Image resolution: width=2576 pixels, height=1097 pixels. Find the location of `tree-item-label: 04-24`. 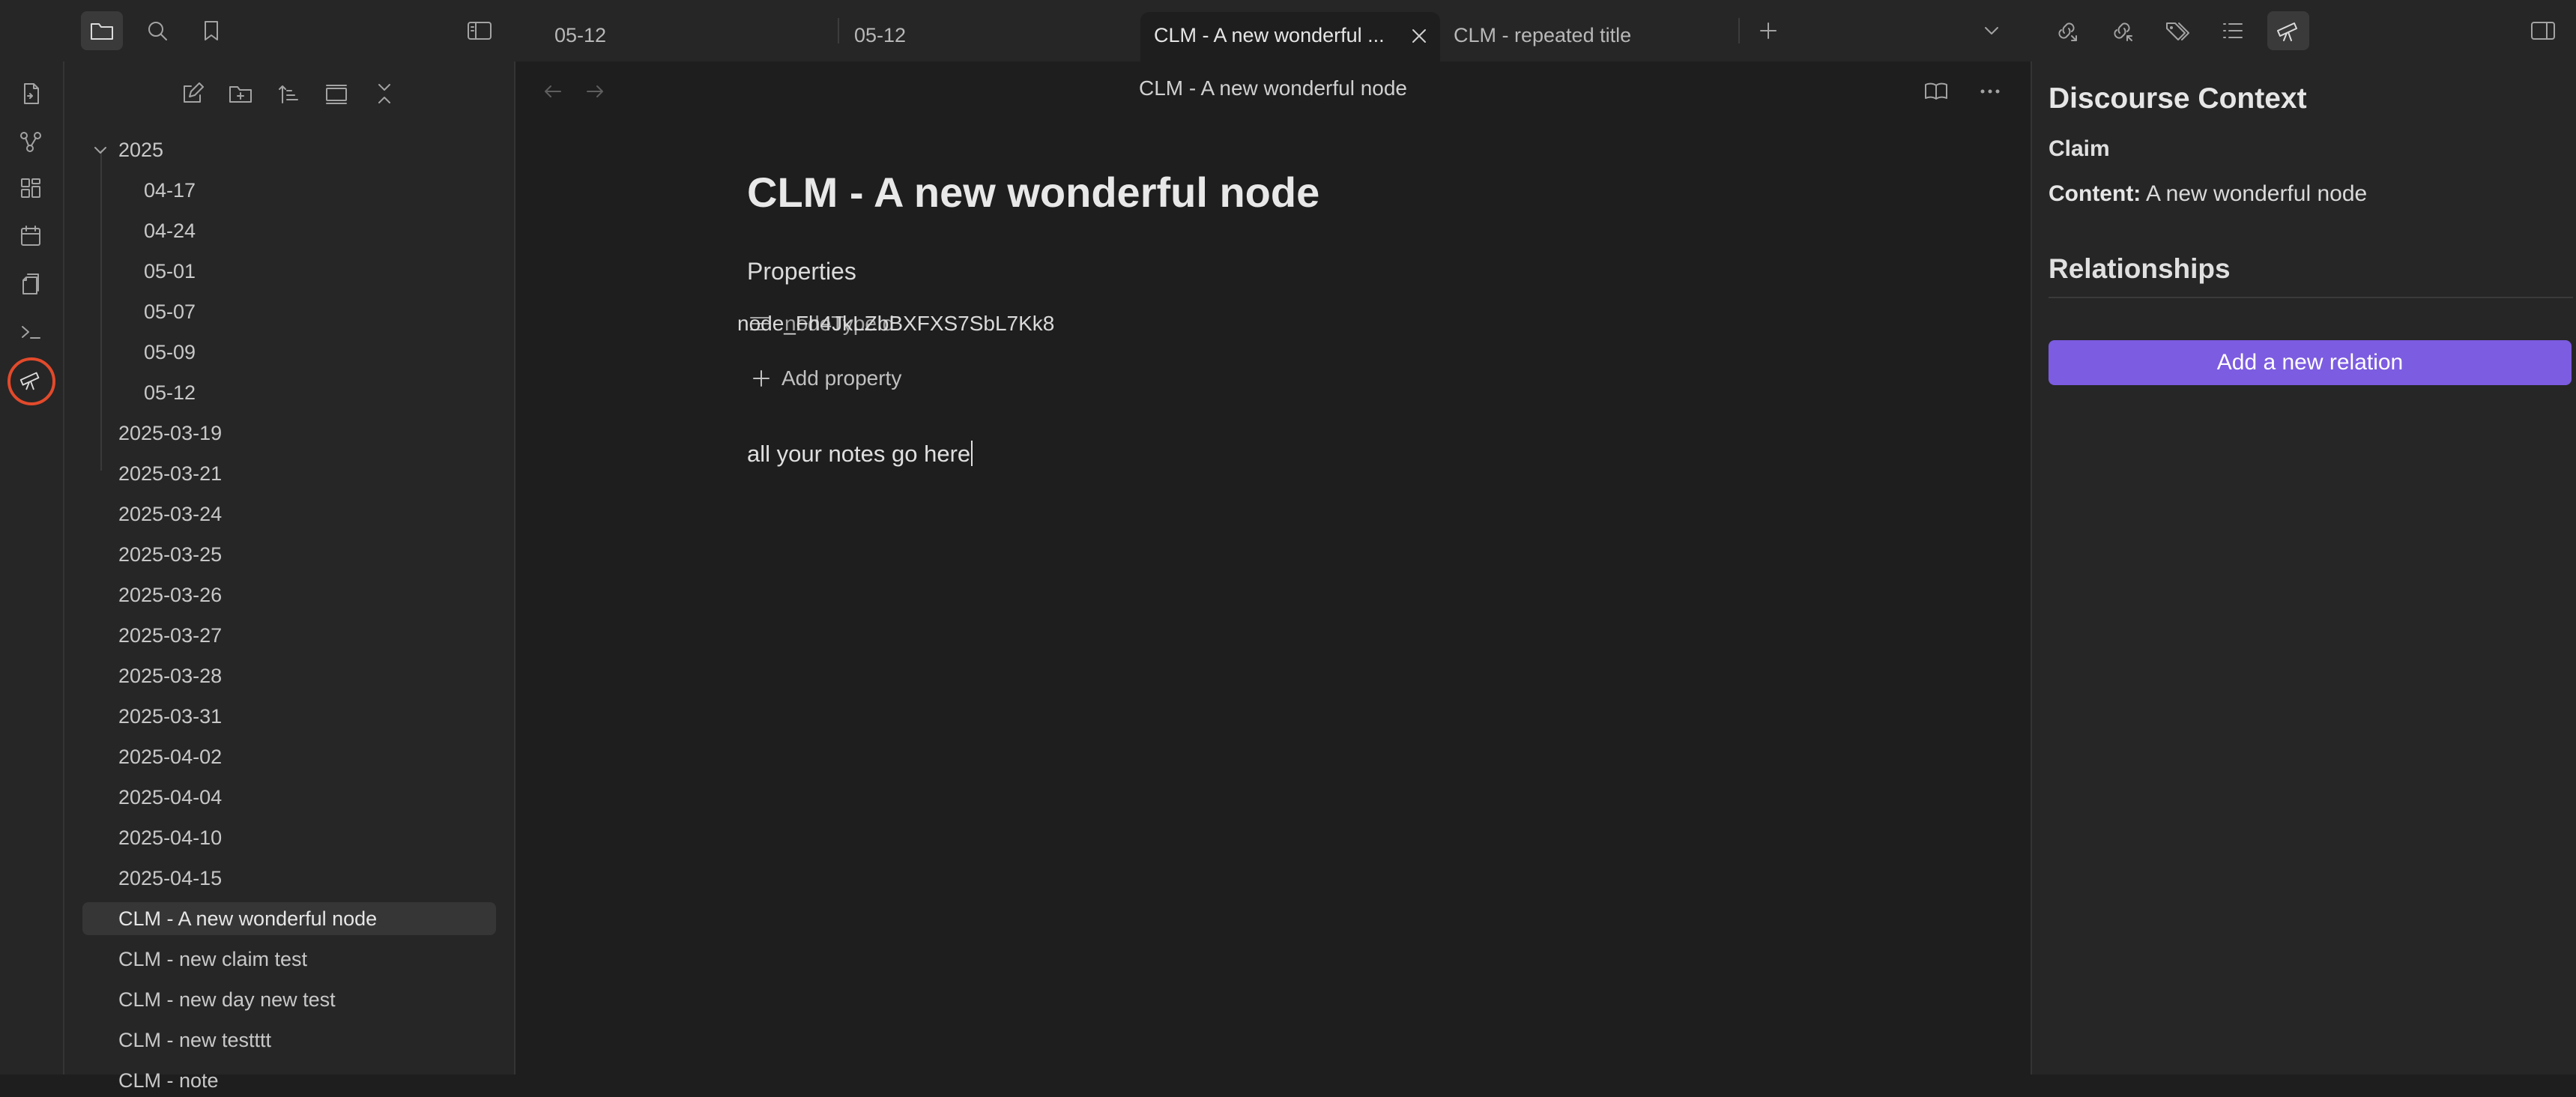

tree-item-label: 04-24 is located at coordinates (170, 231).